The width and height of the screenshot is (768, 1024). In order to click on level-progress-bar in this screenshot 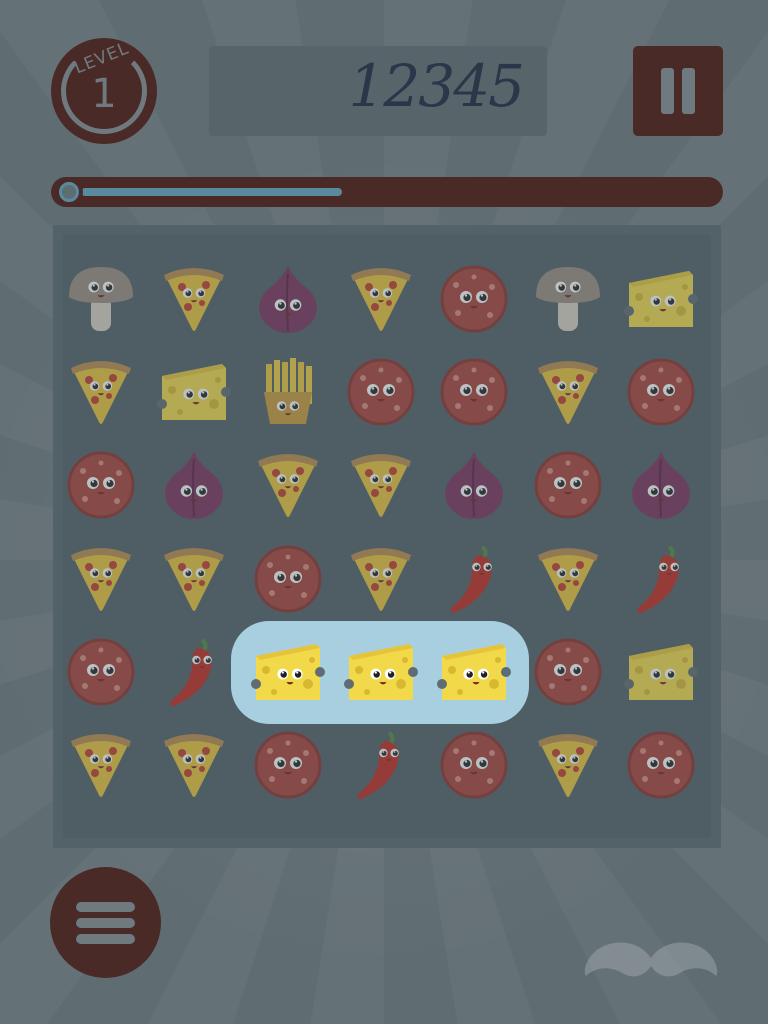, I will do `click(387, 192)`.